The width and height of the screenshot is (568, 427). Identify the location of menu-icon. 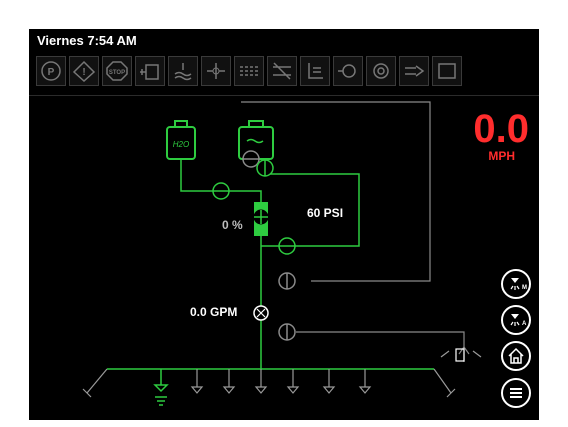
(516, 393).